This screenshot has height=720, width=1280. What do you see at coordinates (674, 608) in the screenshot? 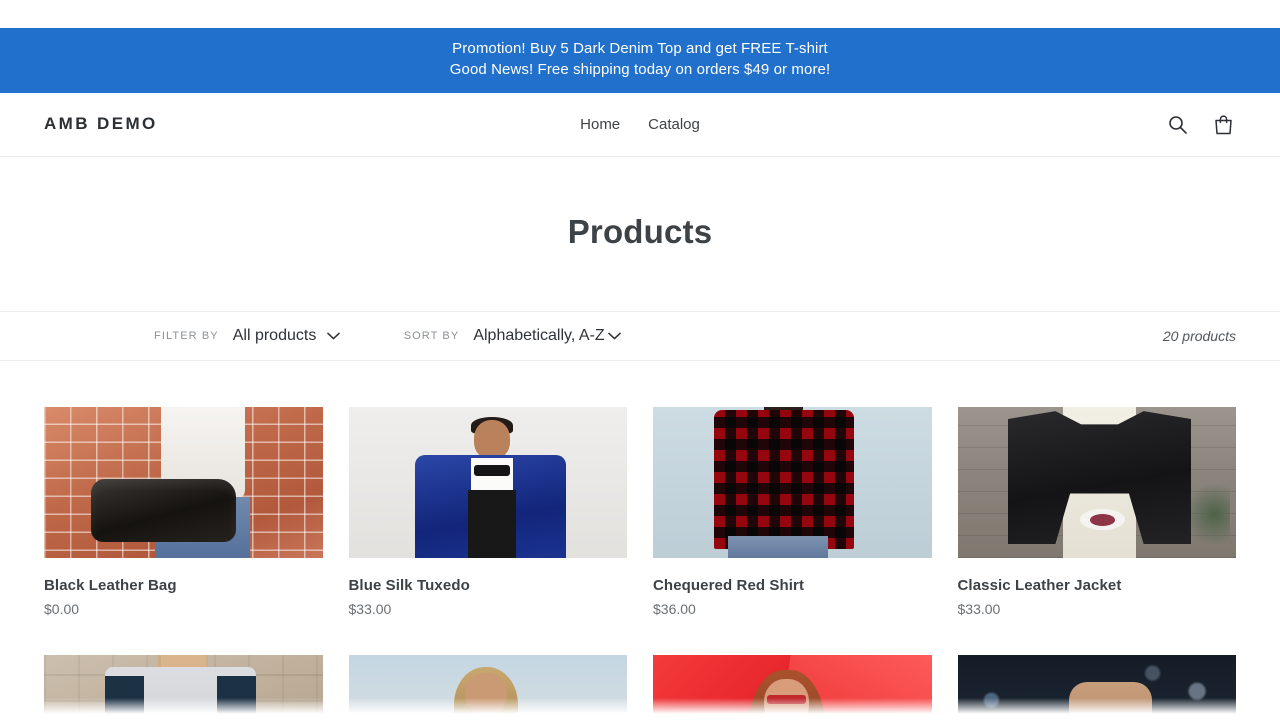
I see `product-price: $36.00` at bounding box center [674, 608].